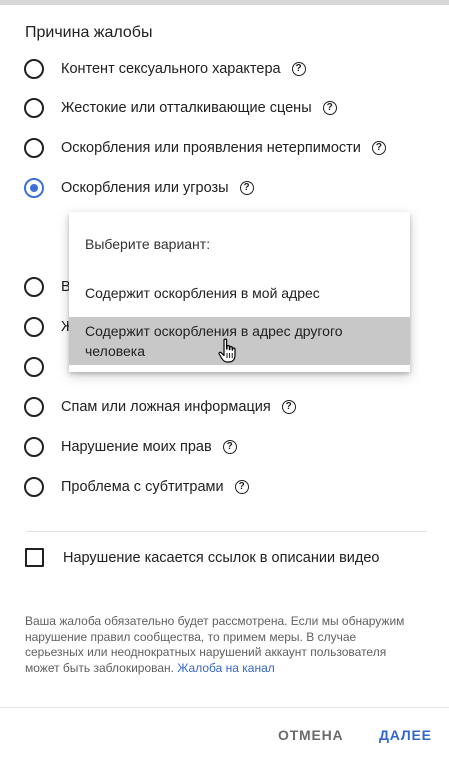  What do you see at coordinates (186, 108) in the screenshot?
I see `option-label: Жестокие или отталкивающие сцены` at bounding box center [186, 108].